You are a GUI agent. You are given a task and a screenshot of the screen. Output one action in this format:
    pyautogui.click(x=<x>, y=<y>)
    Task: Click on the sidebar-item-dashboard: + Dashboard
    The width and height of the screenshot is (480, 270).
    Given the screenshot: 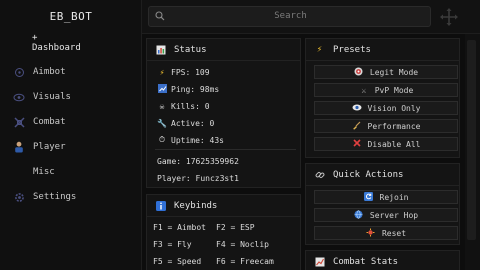 What is the action you would take?
    pyautogui.click(x=71, y=44)
    